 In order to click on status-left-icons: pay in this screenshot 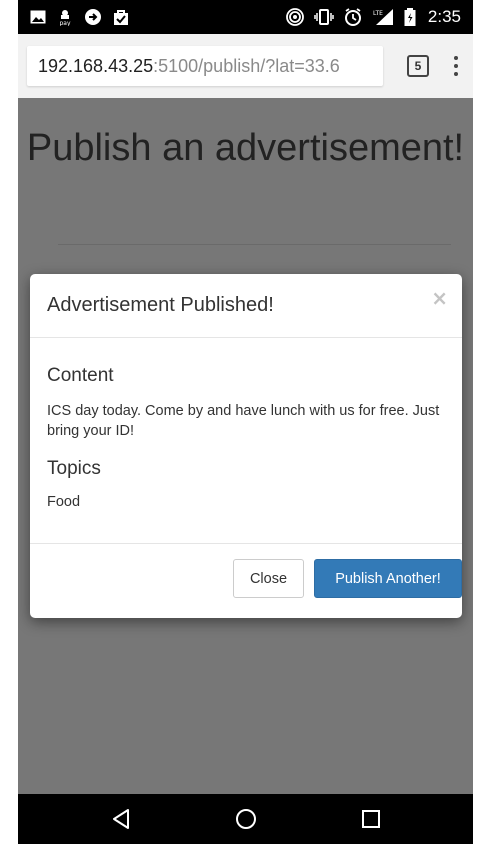, I will do `click(80, 17)`.